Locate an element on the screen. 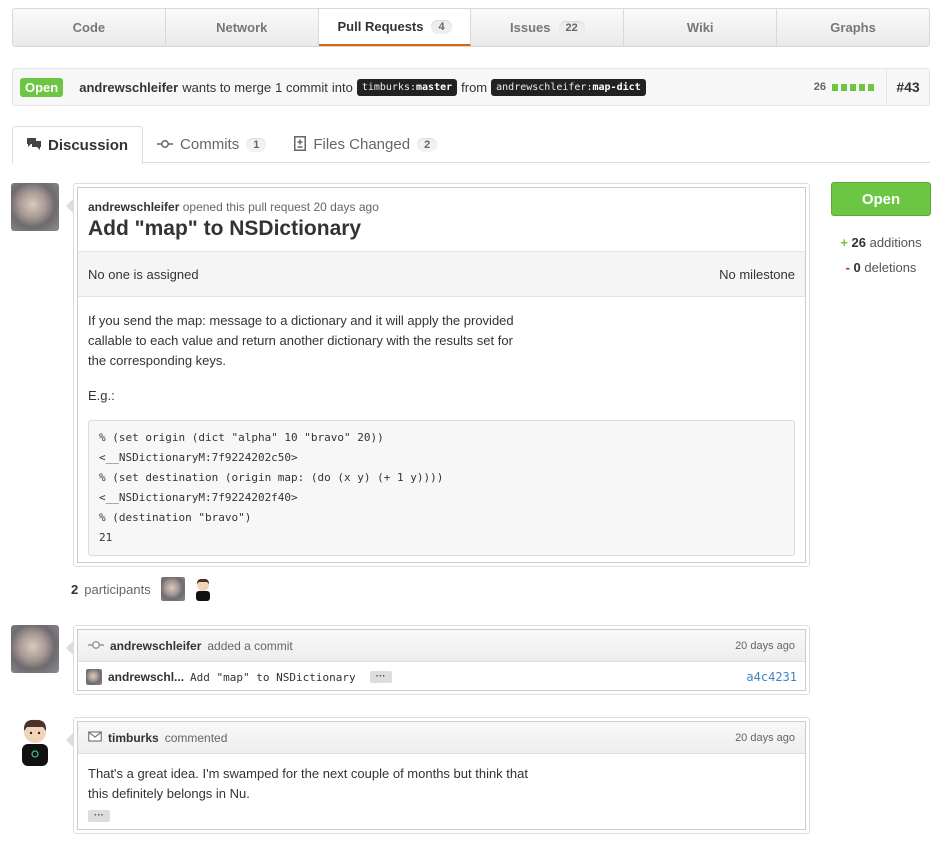 The width and height of the screenshot is (941, 851). commit-event-author: andrewschleifer is located at coordinates (155, 646).